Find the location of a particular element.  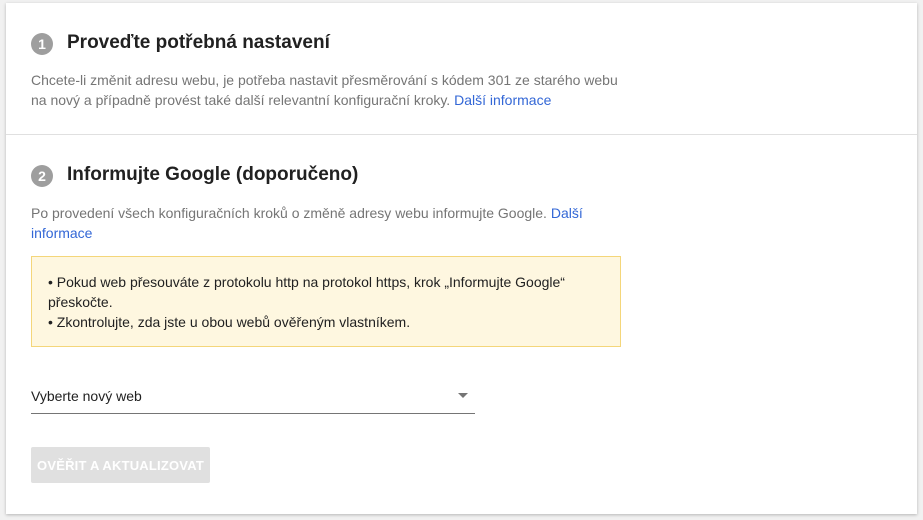

verify-and-update-button: OVĚŘIT A AKTUALIZOVAT is located at coordinates (120, 465).